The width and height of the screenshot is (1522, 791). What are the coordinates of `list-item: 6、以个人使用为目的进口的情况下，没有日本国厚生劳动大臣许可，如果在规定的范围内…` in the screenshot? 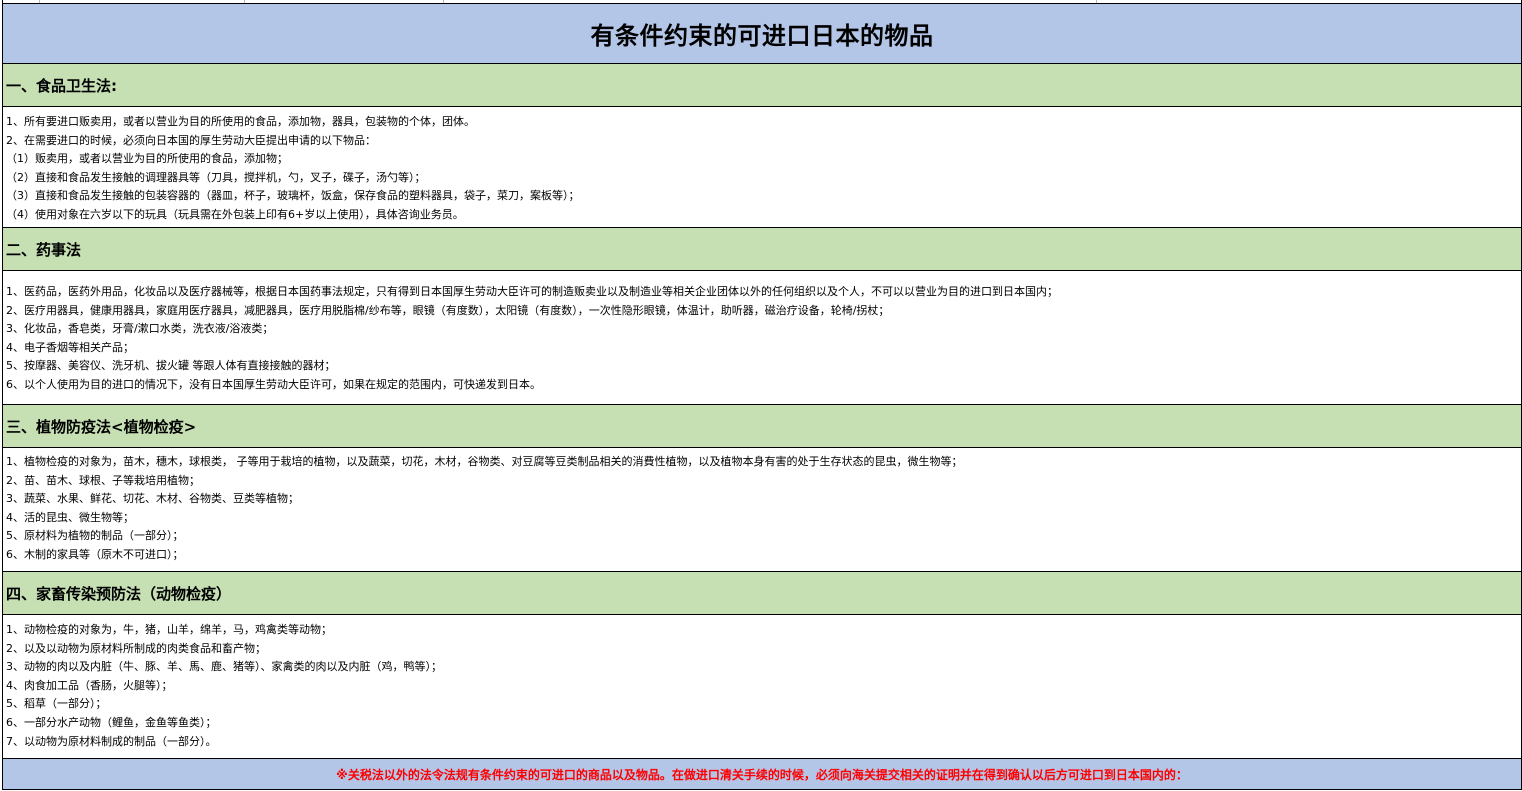 It's located at (273, 384).